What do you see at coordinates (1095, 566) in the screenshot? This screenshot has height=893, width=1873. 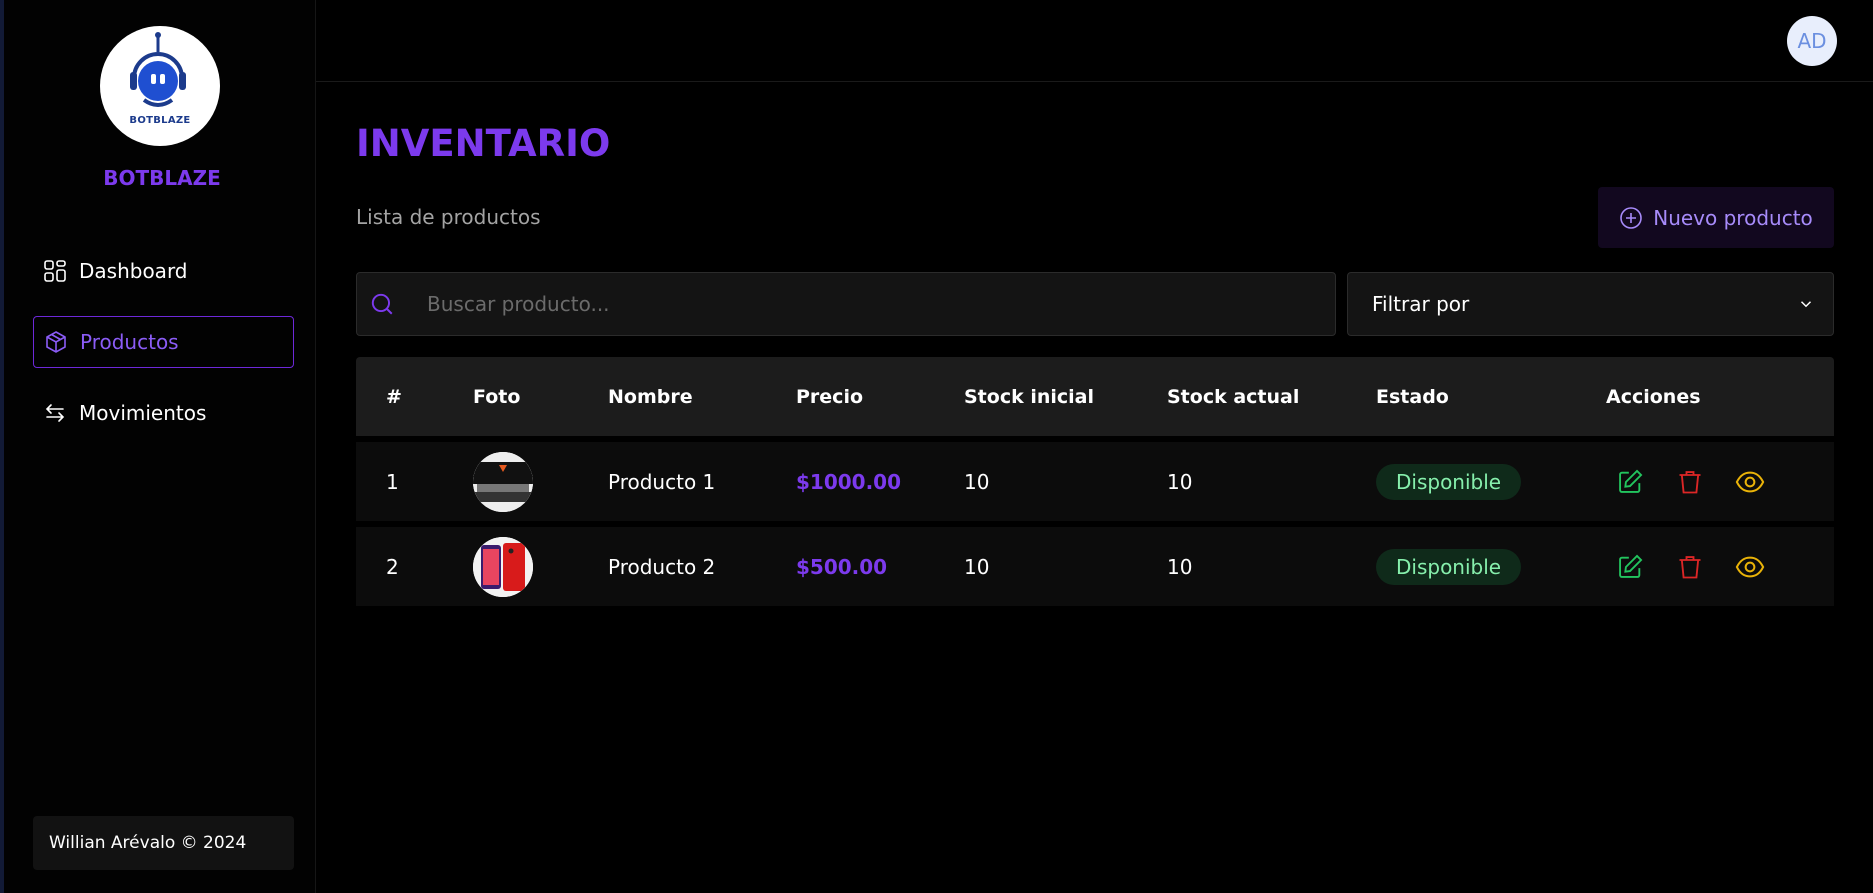 I see `table-row: 2 Producto 2 $500.00 10 10 Disponible` at bounding box center [1095, 566].